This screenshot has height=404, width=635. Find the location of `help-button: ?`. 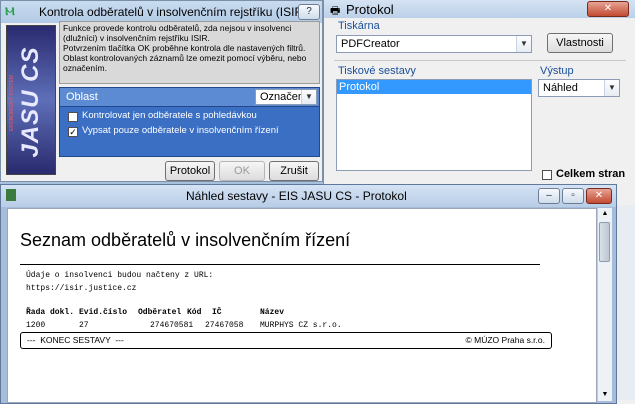

help-button: ? is located at coordinates (309, 12).